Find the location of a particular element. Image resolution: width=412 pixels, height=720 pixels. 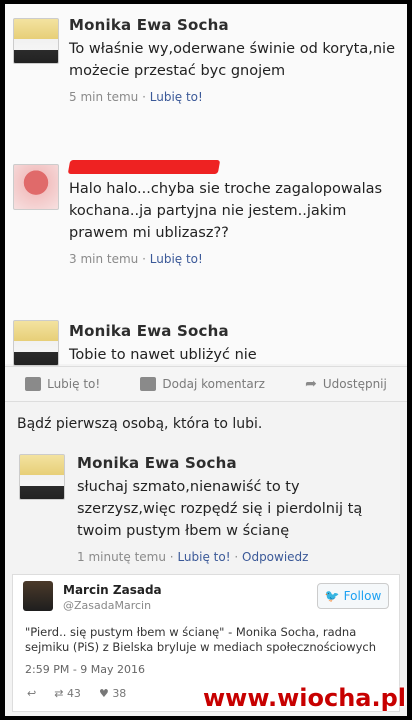

avatar-redacted is located at coordinates (36, 187).